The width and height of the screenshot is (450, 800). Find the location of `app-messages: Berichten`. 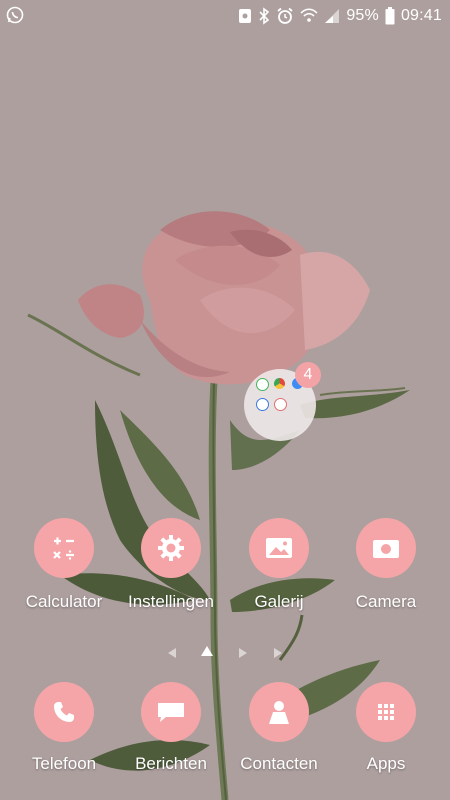

app-messages: Berichten is located at coordinates (171, 728).